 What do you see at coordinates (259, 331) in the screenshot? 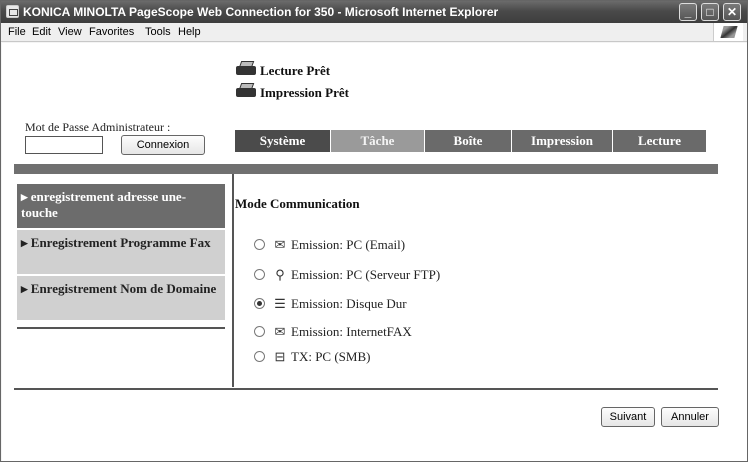
I see `radio-internetfax` at bounding box center [259, 331].